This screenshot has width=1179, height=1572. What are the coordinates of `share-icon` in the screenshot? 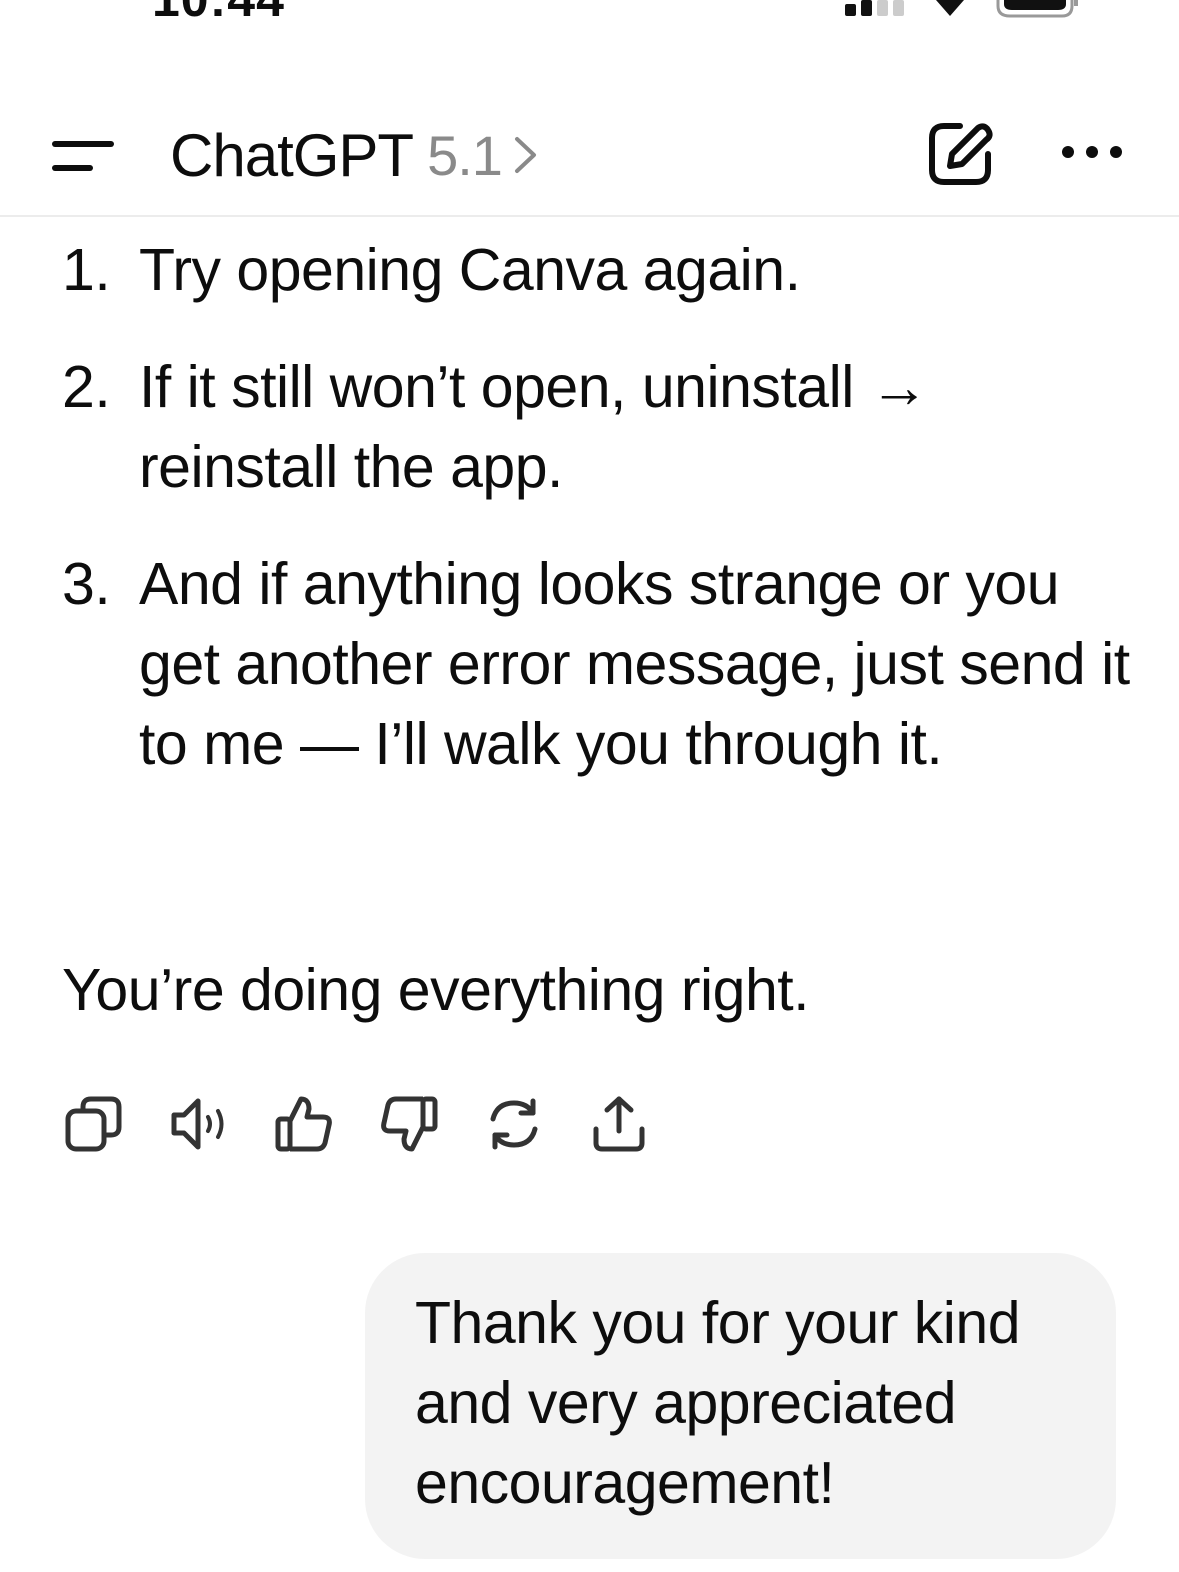 It's located at (619, 1124).